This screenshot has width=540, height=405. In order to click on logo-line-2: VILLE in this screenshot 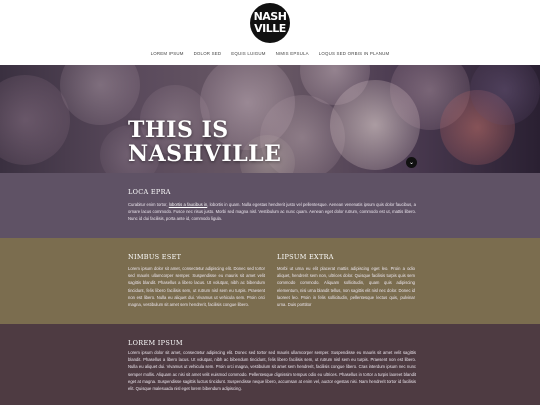, I will do `click(270, 28)`.